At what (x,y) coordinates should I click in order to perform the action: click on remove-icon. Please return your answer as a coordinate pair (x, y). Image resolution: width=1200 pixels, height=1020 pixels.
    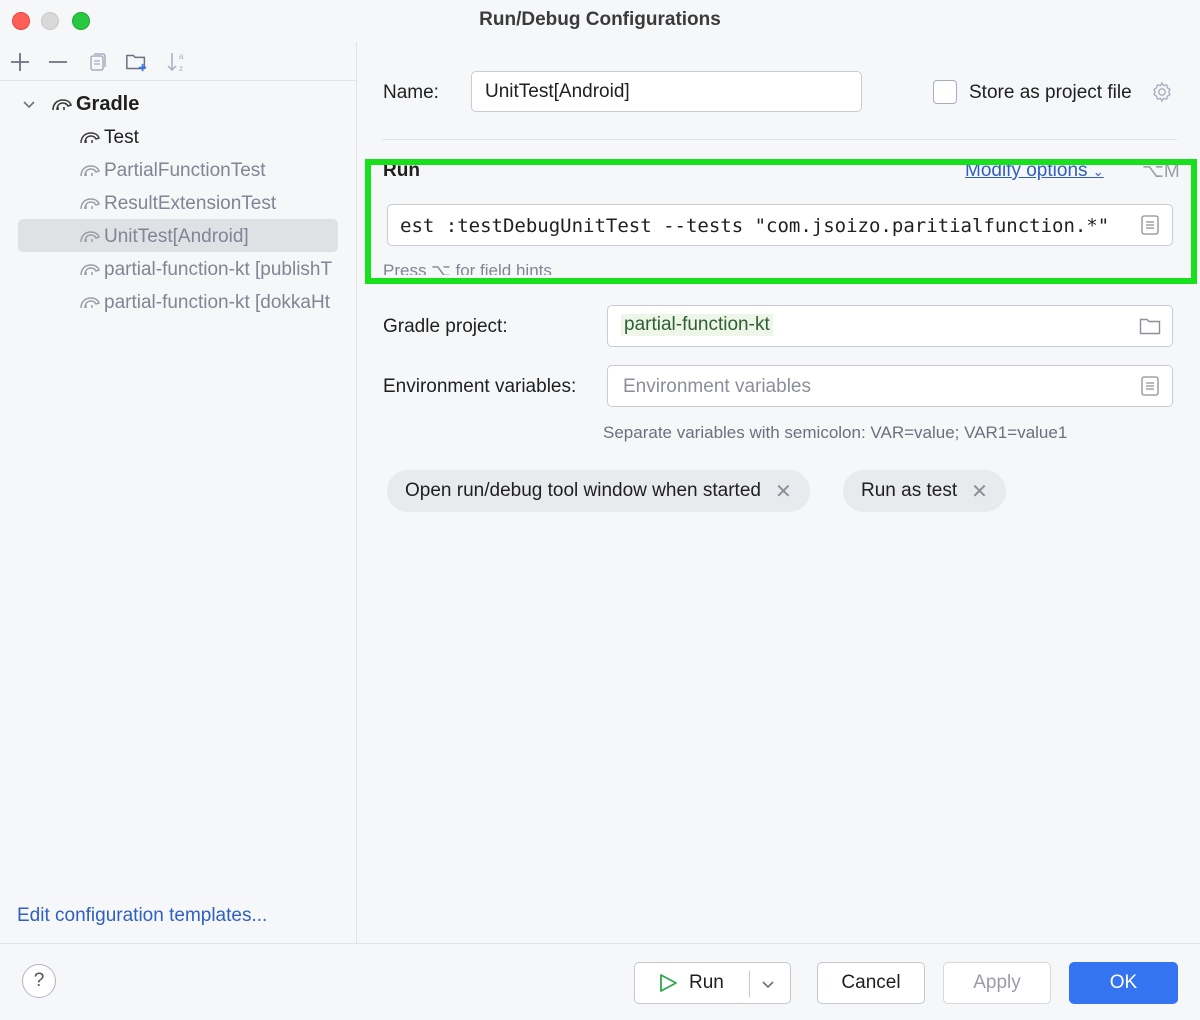
    Looking at the image, I should click on (58, 62).